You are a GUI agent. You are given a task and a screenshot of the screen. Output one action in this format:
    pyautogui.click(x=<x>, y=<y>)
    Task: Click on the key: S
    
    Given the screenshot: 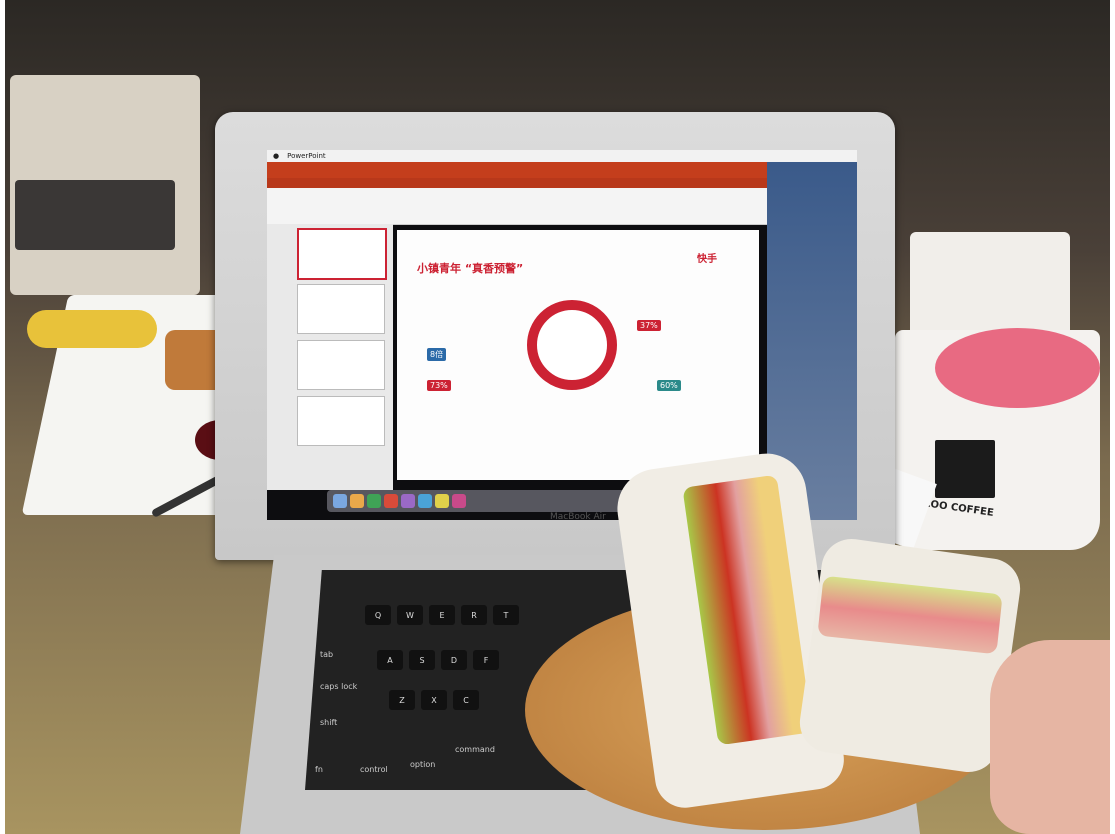 What is the action you would take?
    pyautogui.click(x=422, y=660)
    